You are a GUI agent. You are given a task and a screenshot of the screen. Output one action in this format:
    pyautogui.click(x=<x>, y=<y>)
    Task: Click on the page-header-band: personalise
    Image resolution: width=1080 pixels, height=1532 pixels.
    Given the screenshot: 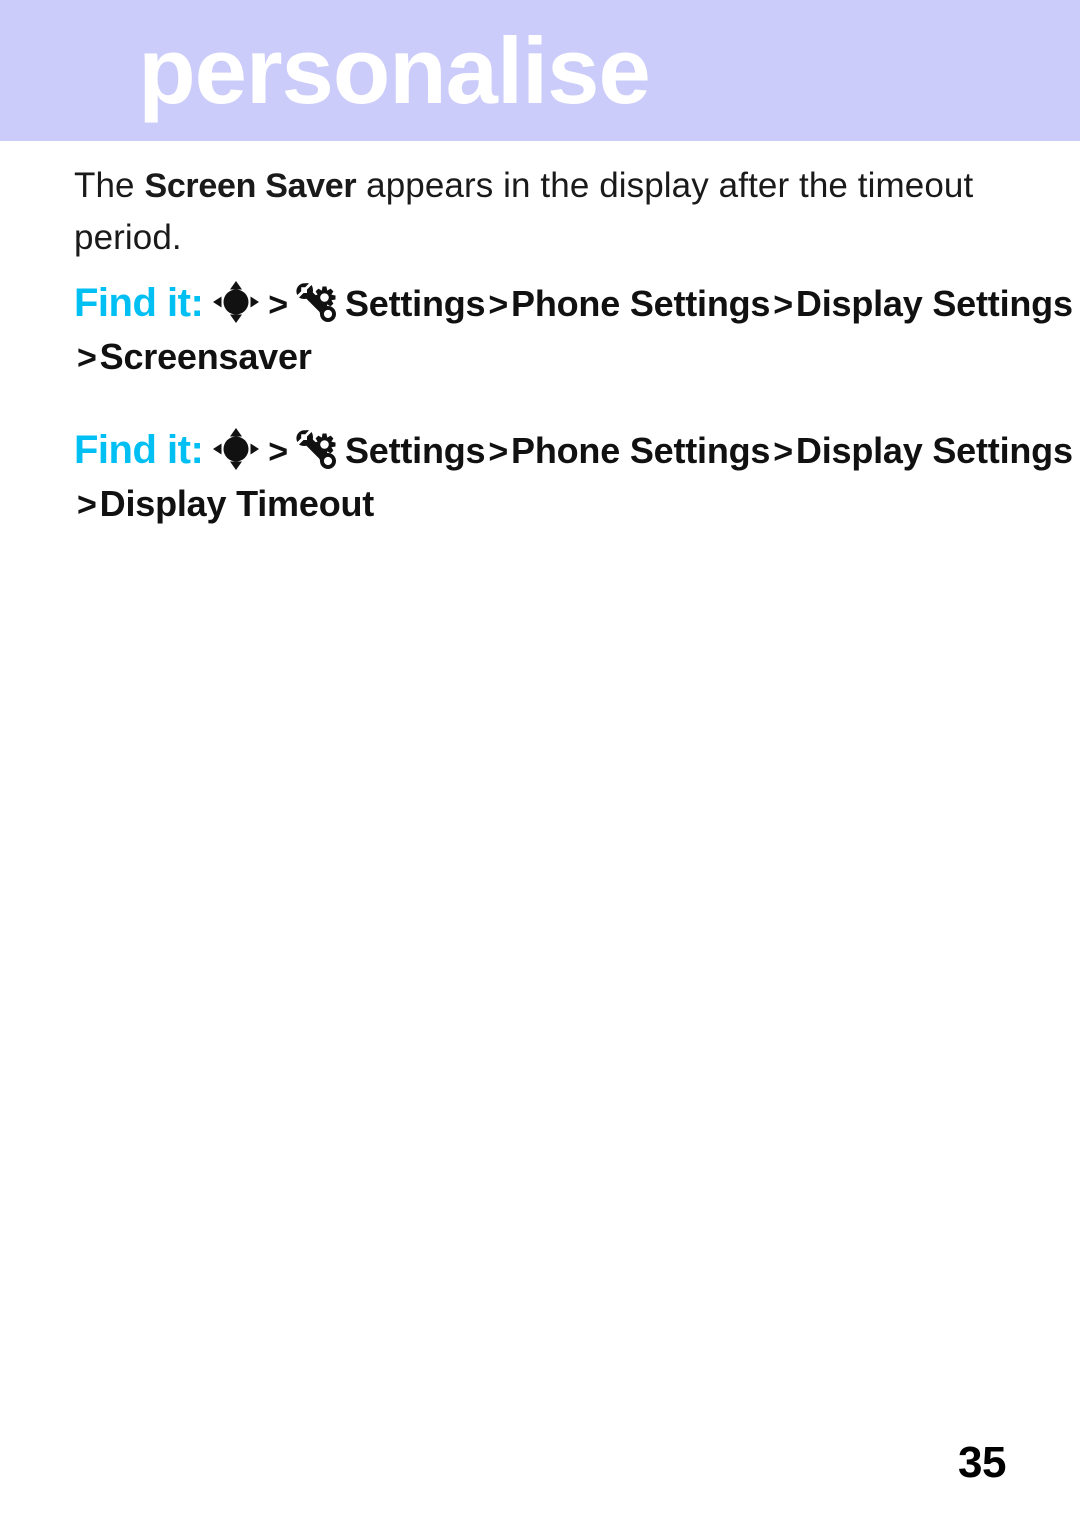 What is the action you would take?
    pyautogui.click(x=540, y=70)
    